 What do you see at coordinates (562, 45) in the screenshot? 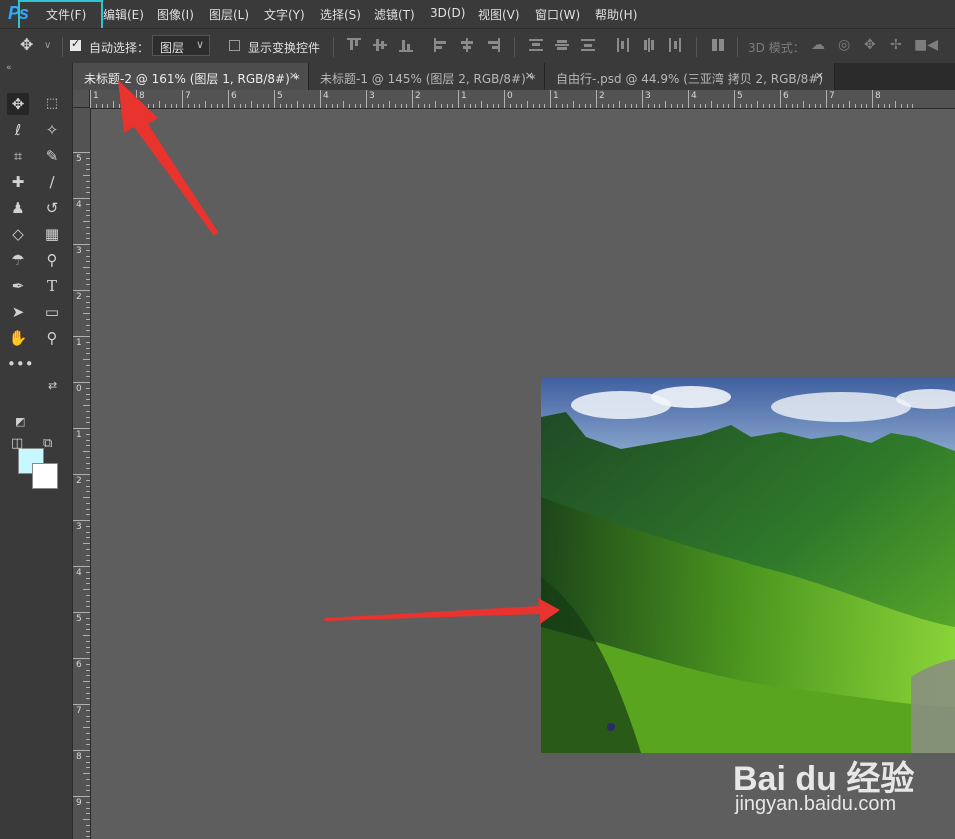
I see `distribute-vertical-center-icon` at bounding box center [562, 45].